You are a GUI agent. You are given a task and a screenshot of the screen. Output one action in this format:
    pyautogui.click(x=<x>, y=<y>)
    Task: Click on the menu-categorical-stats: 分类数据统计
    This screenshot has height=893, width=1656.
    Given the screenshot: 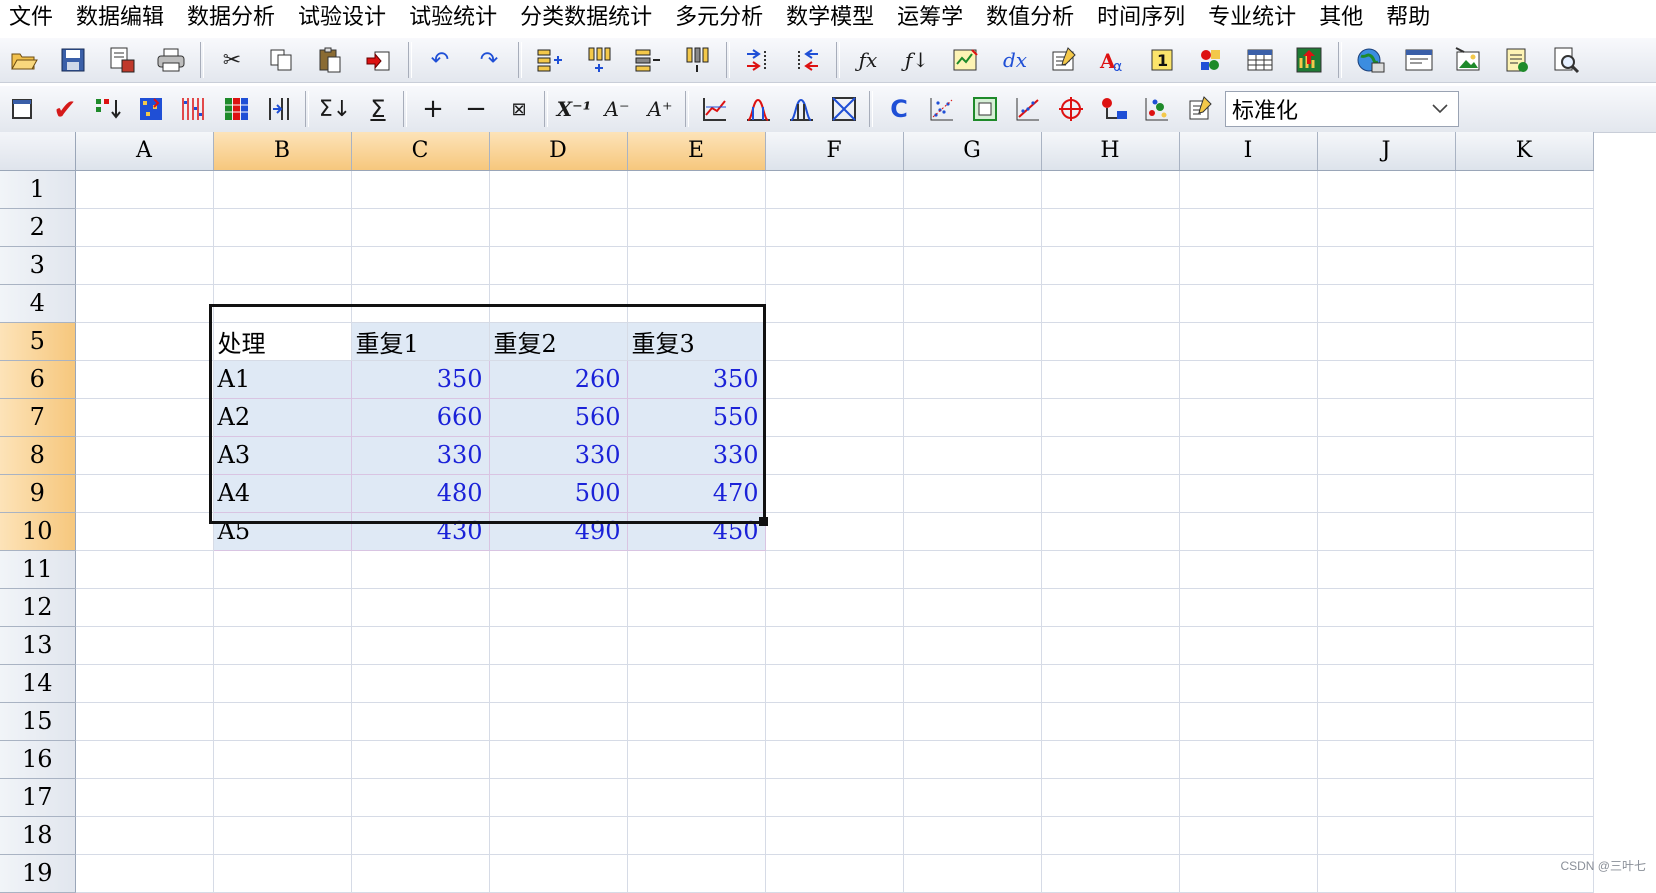 What is the action you would take?
    pyautogui.click(x=588, y=18)
    